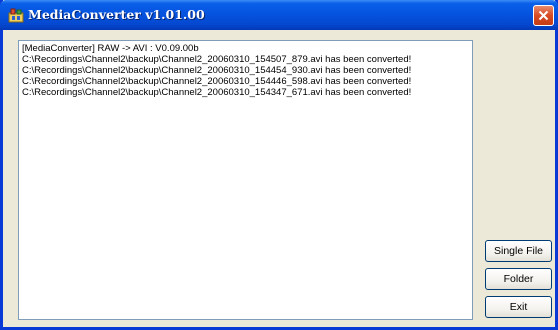 This screenshot has width=558, height=330. What do you see at coordinates (110, 48) in the screenshot?
I see `log-line: [MediaConverter] RAW -> AVI : V0.09.00b` at bounding box center [110, 48].